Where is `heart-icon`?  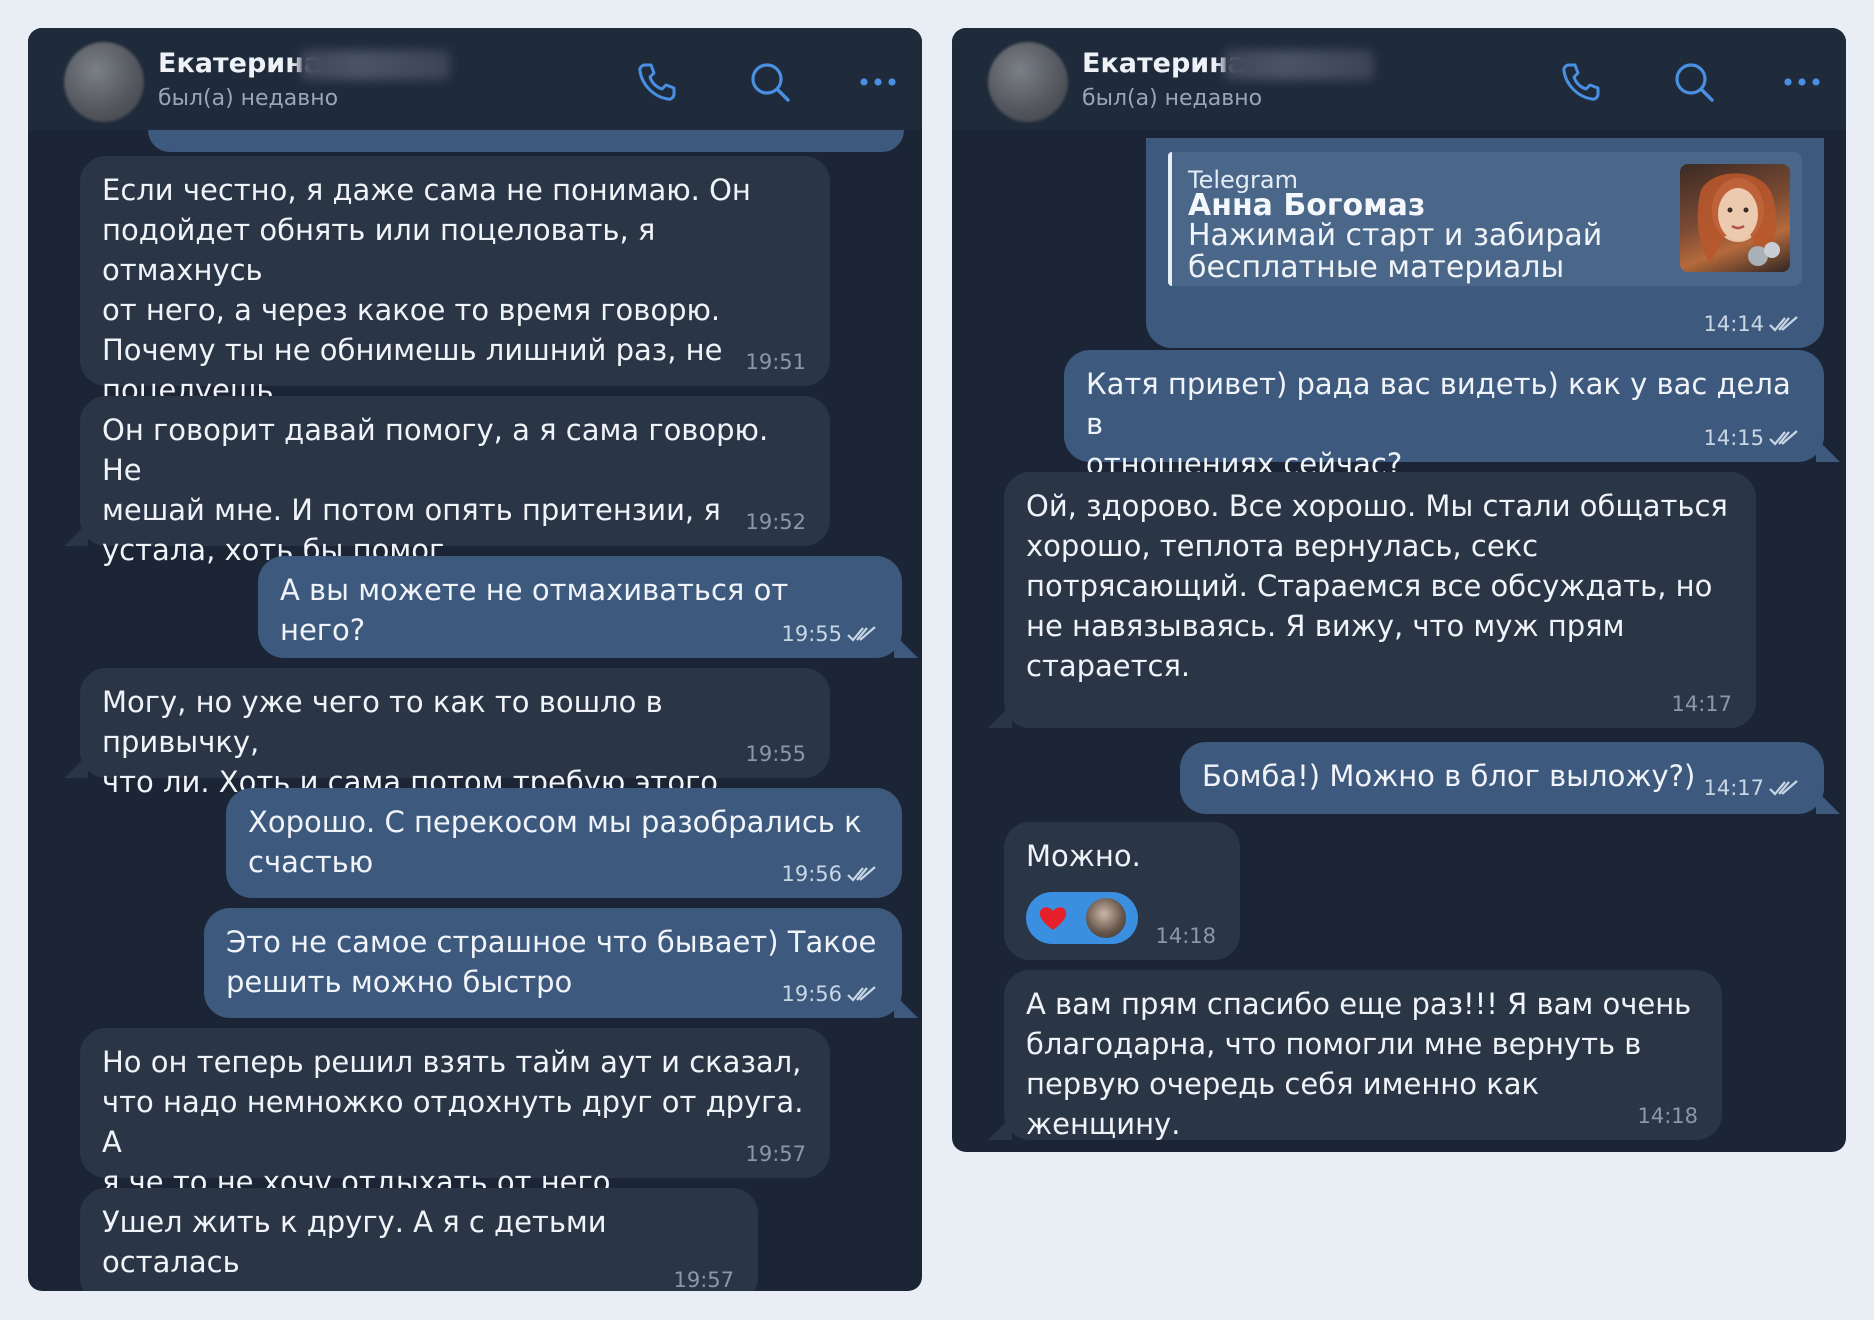 heart-icon is located at coordinates (1053, 918).